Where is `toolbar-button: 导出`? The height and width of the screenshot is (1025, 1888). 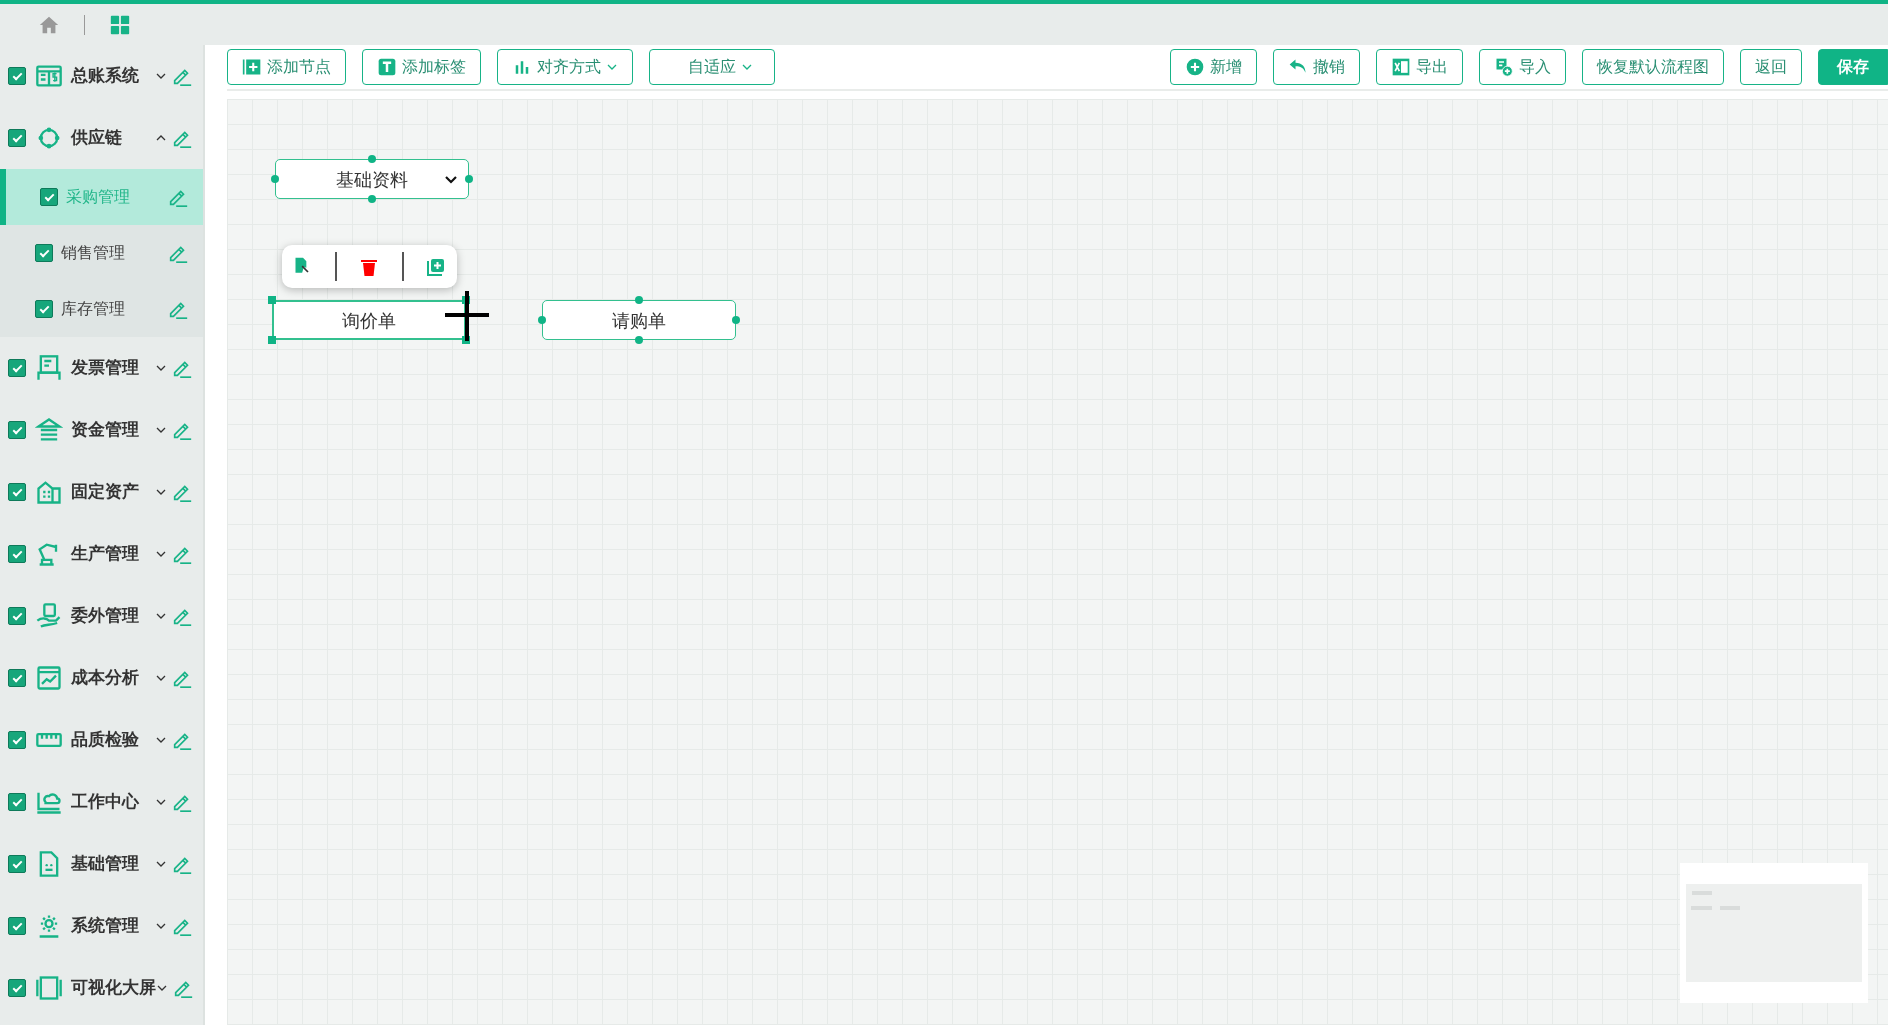
toolbar-button: 导出 is located at coordinates (1419, 67).